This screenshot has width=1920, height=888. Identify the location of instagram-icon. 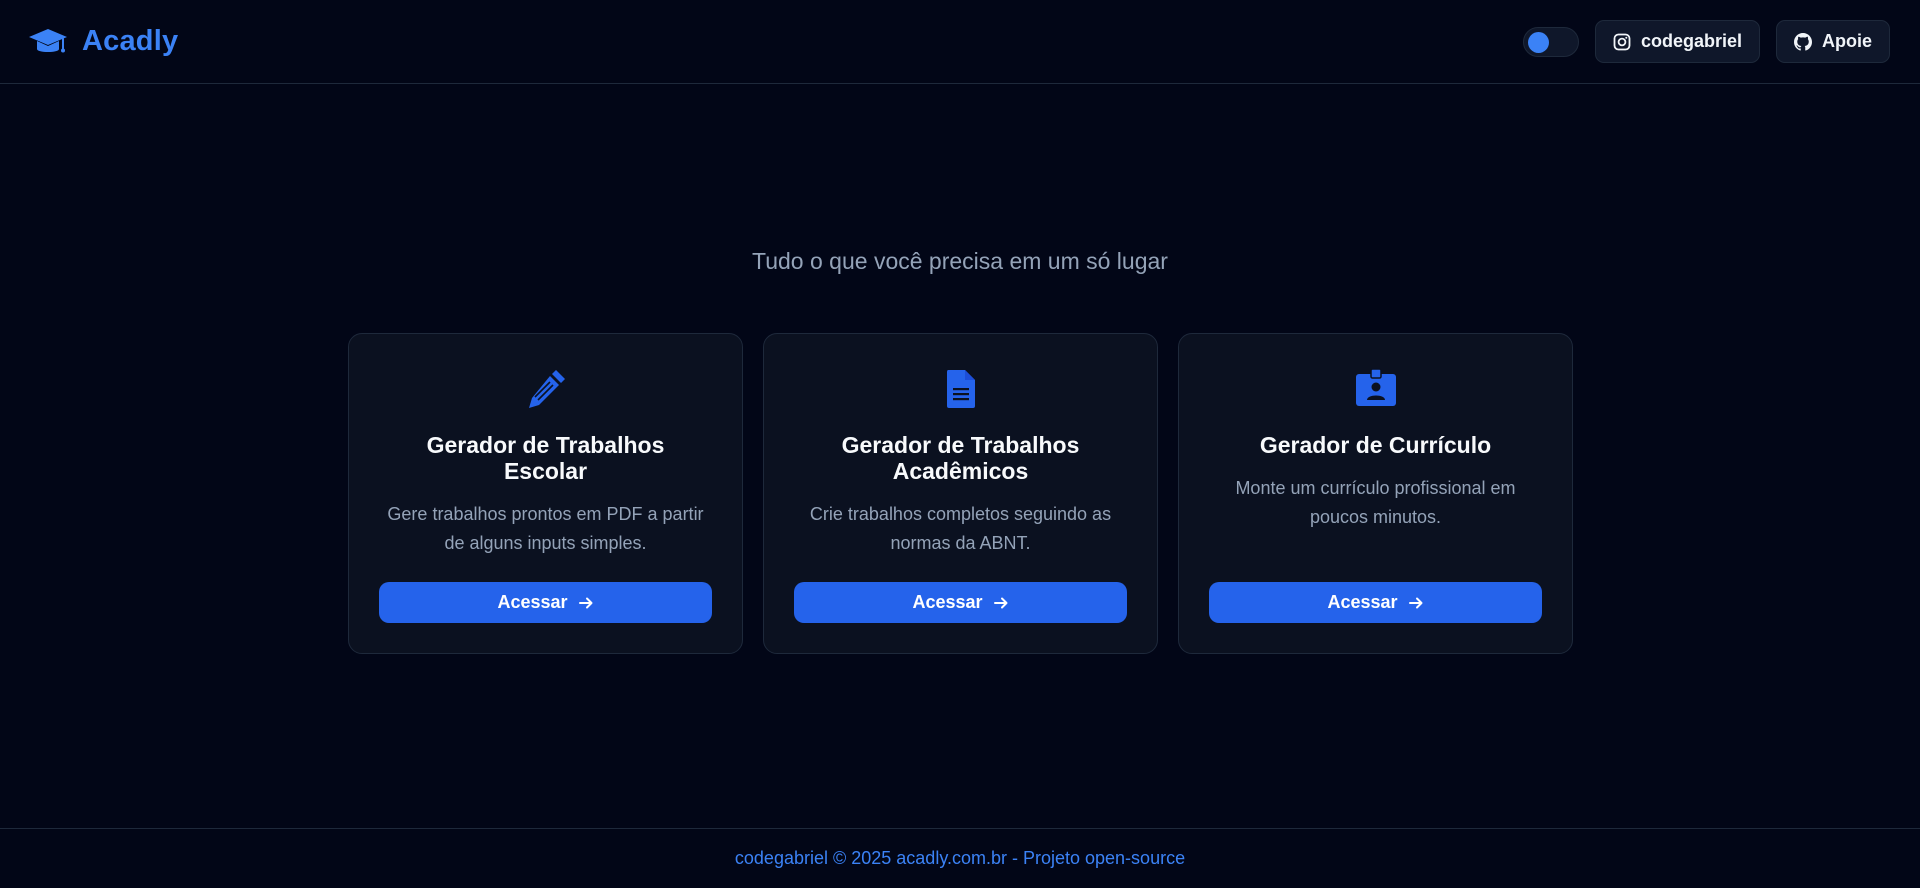
(1622, 41).